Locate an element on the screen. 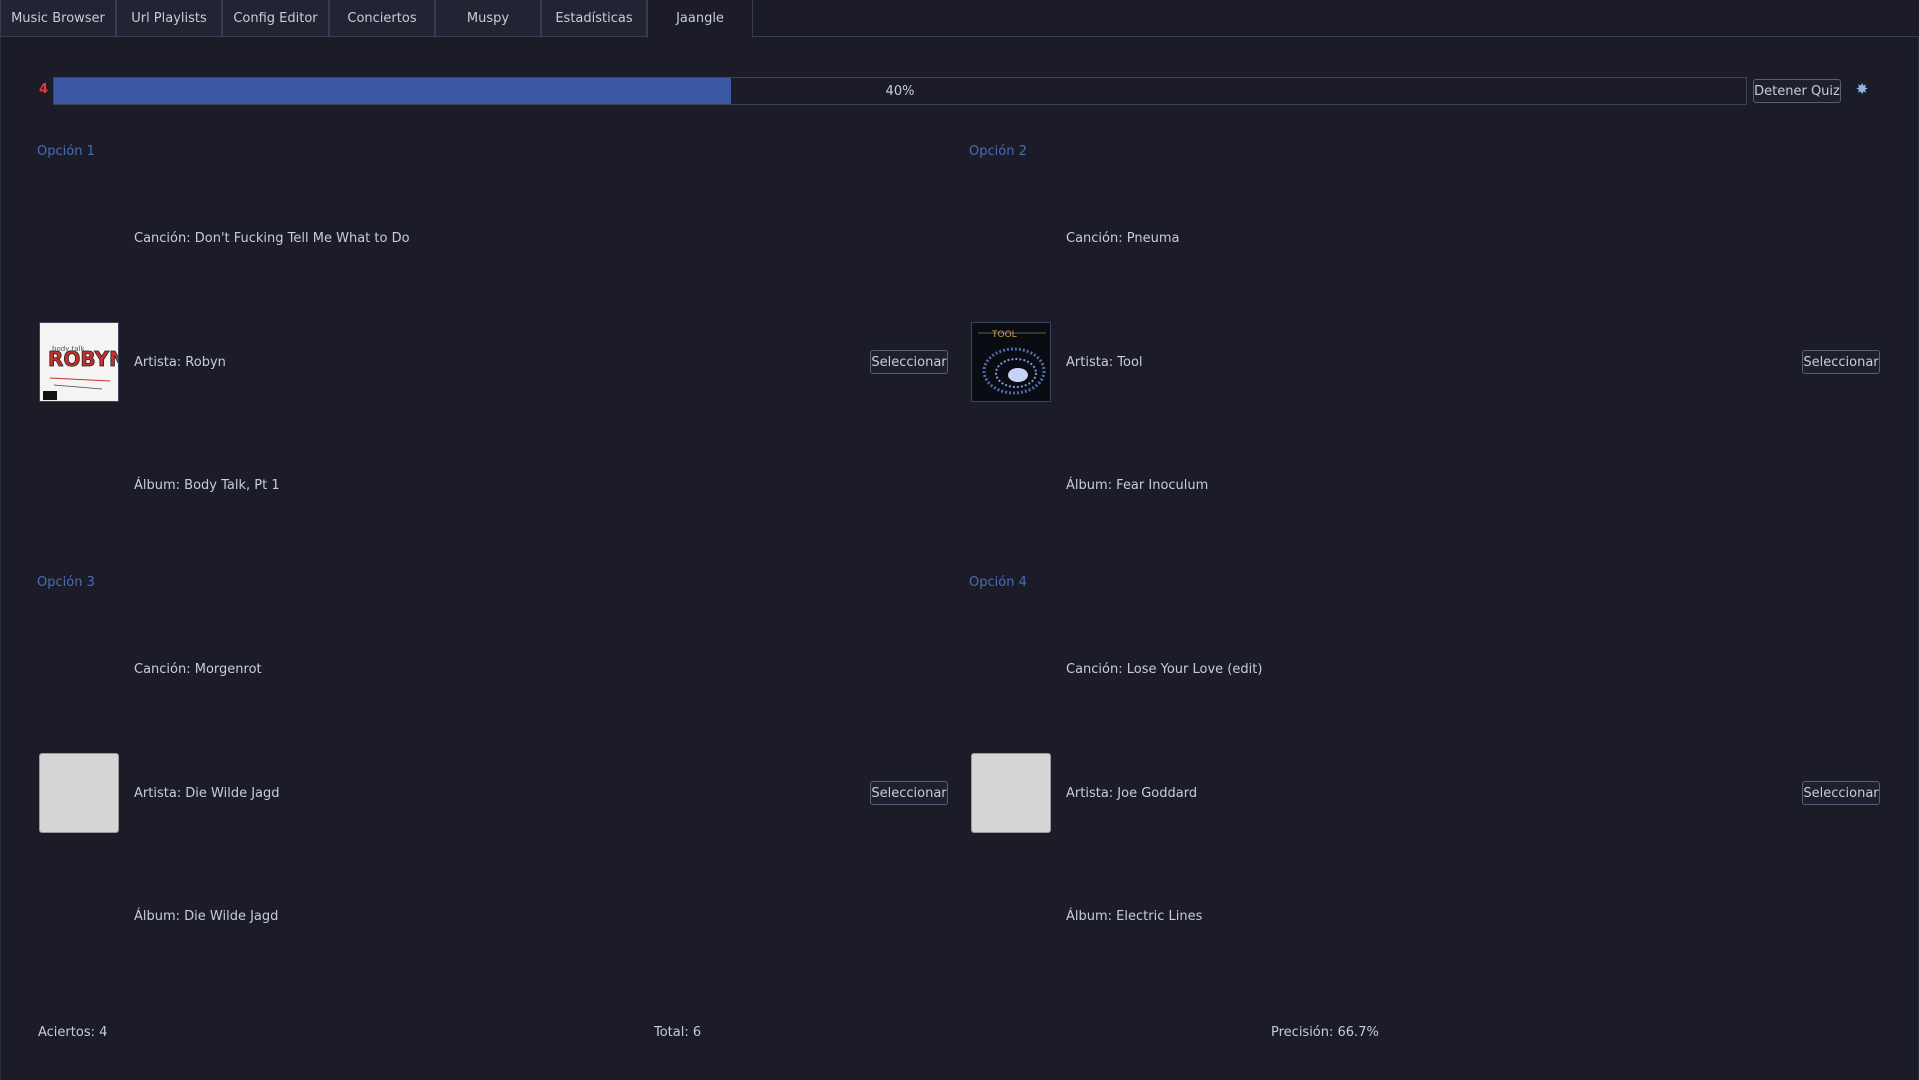 The width and height of the screenshot is (1919, 1080). option-1-album-cover: ROBYN body talk is located at coordinates (79, 362).